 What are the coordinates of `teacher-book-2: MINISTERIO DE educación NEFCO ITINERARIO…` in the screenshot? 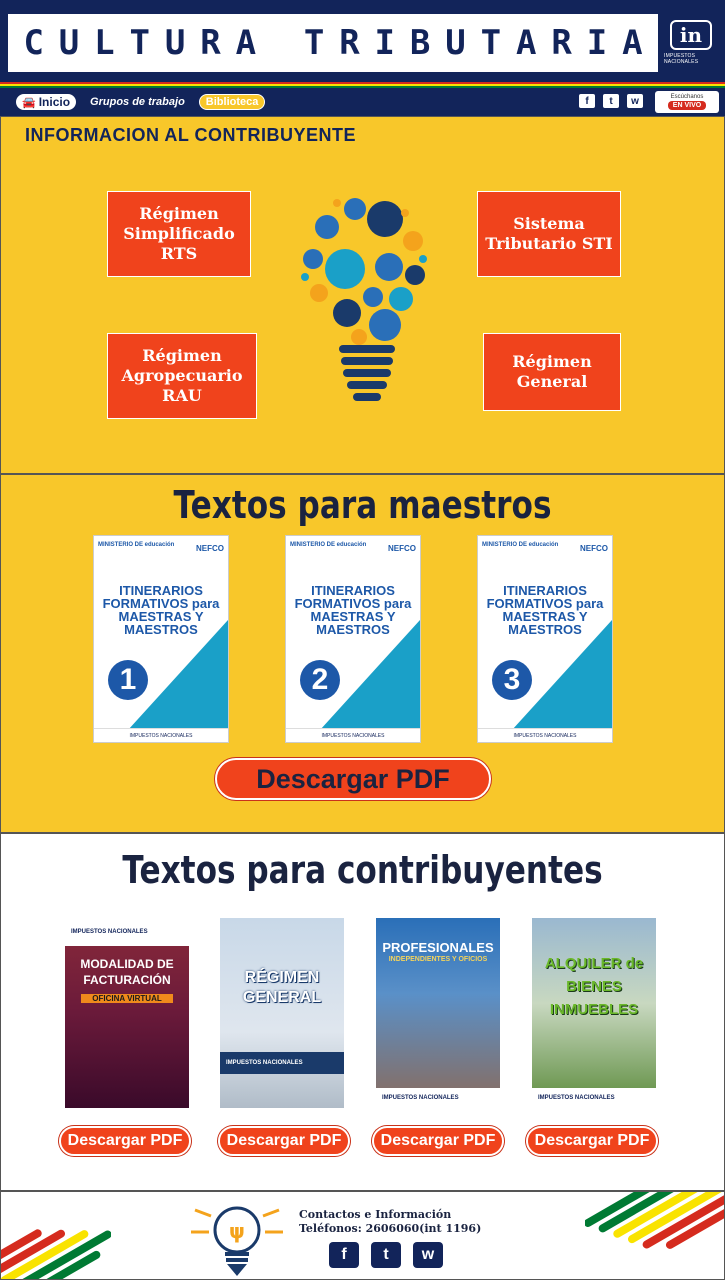 It's located at (353, 639).